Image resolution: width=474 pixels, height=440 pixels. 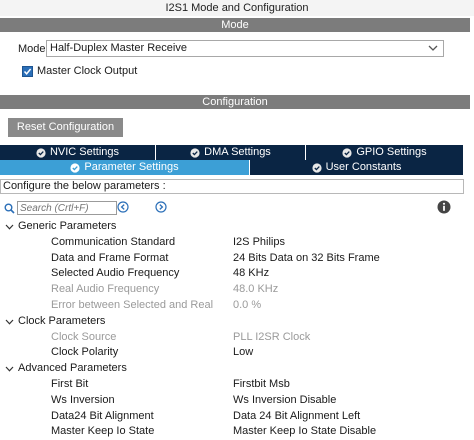 What do you see at coordinates (444, 207) in the screenshot?
I see `info-icon` at bounding box center [444, 207].